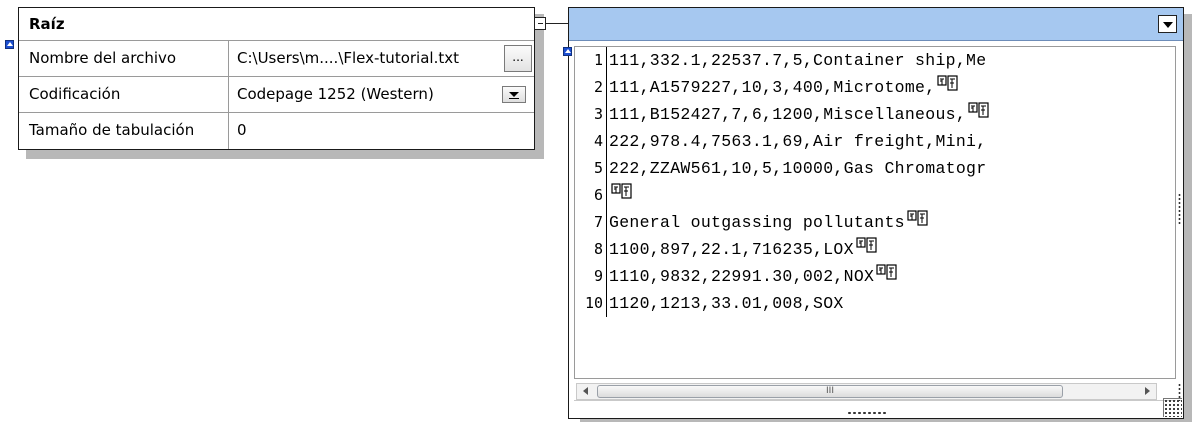 The image size is (1194, 423). I want to click on line-text-container: 111,332.1,22537.7,5,Container ship,Me, so click(796, 60).